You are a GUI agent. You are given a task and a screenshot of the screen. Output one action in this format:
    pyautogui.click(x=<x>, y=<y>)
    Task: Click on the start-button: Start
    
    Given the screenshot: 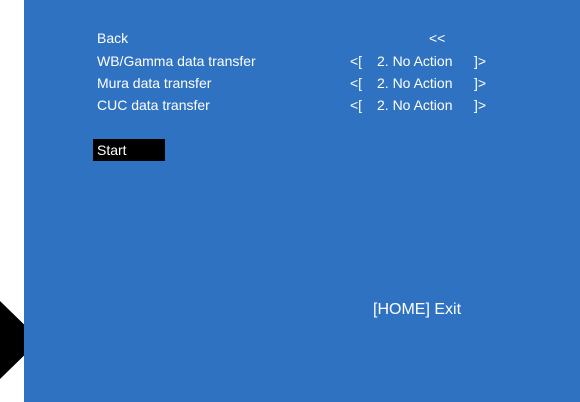 What is the action you would take?
    pyautogui.click(x=129, y=150)
    